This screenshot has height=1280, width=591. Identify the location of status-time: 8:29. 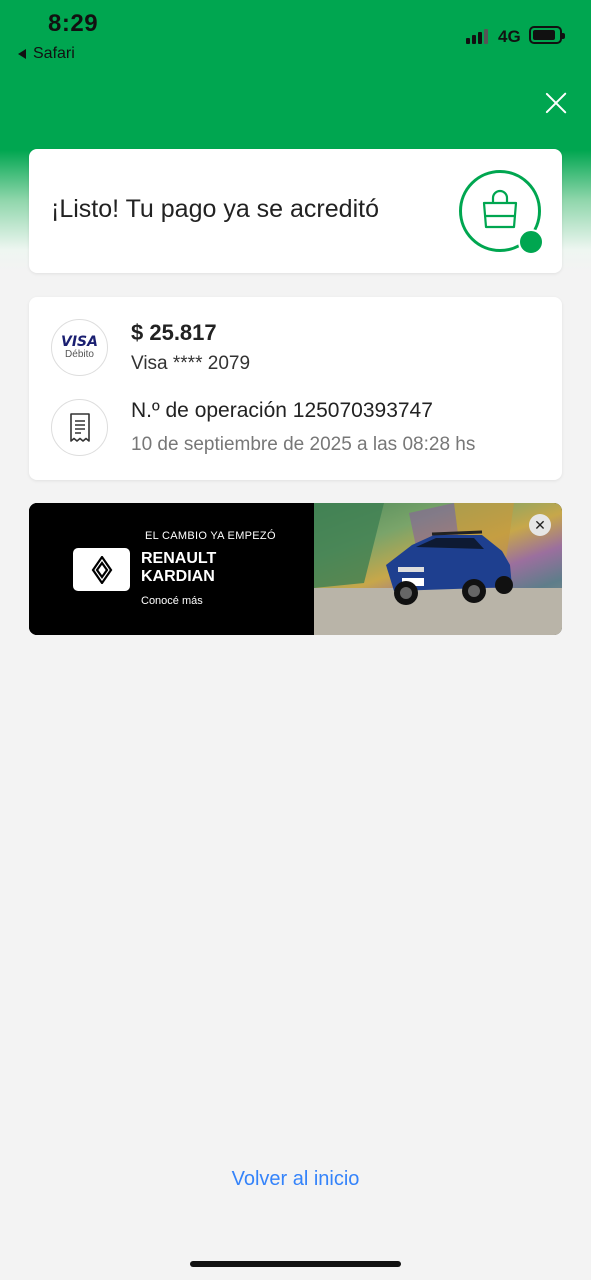
(73, 23).